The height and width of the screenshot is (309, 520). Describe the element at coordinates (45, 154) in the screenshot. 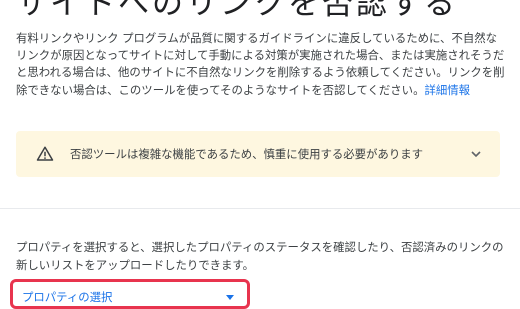

I see `warning-triangle-icon` at that location.